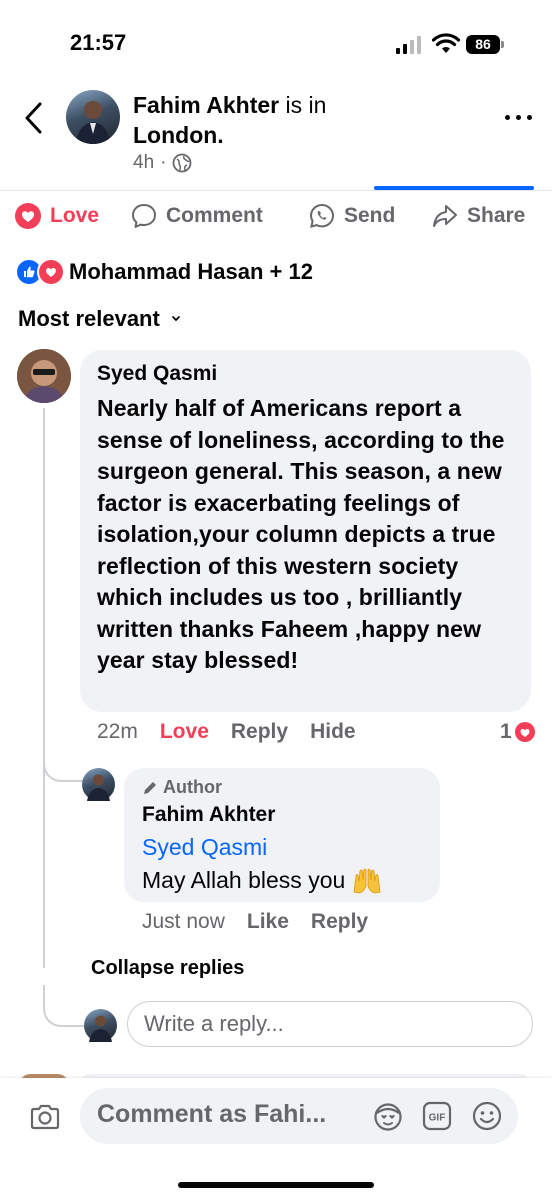 This screenshot has height=1200, width=552. Describe the element at coordinates (100, 1025) in the screenshot. I see `my-avatar` at that location.